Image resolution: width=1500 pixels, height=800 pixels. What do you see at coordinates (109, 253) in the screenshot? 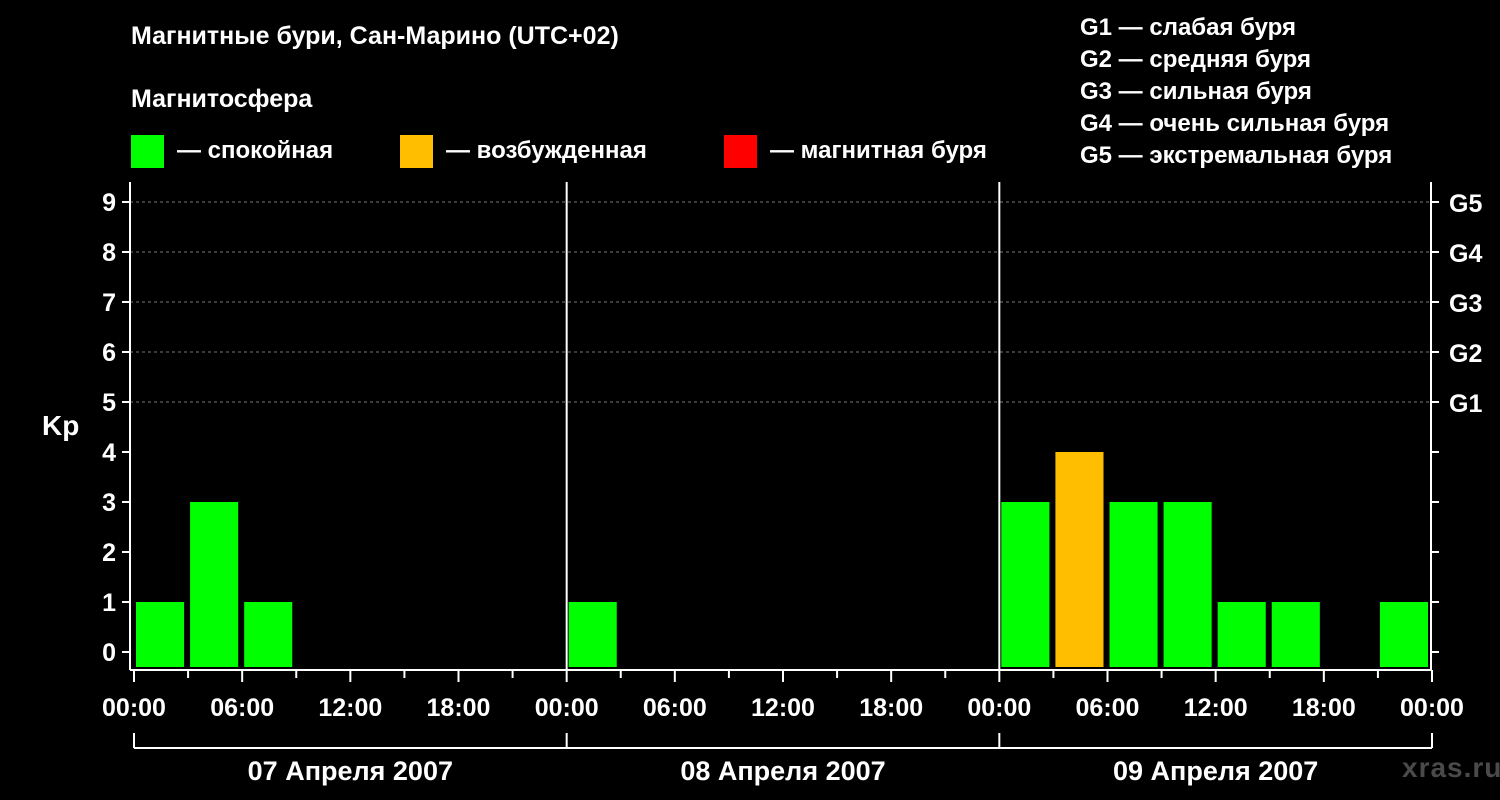
I see `y-tick-label: 8` at bounding box center [109, 253].